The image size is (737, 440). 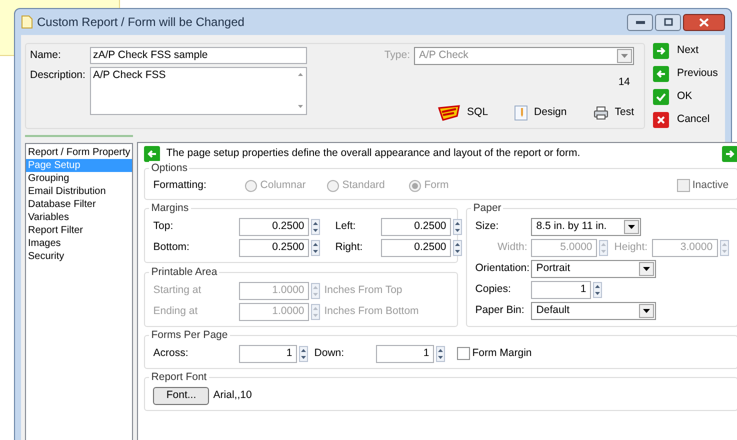 I want to click on sidebar-item: Security, so click(x=79, y=256).